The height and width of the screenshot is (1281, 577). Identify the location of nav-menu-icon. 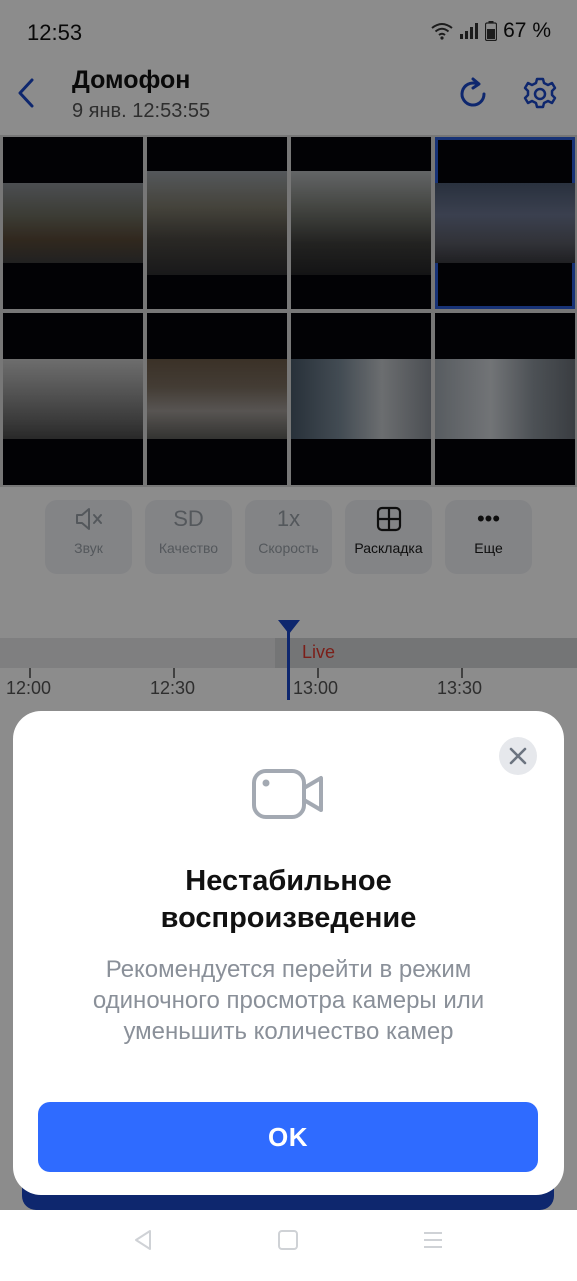
(433, 1240).